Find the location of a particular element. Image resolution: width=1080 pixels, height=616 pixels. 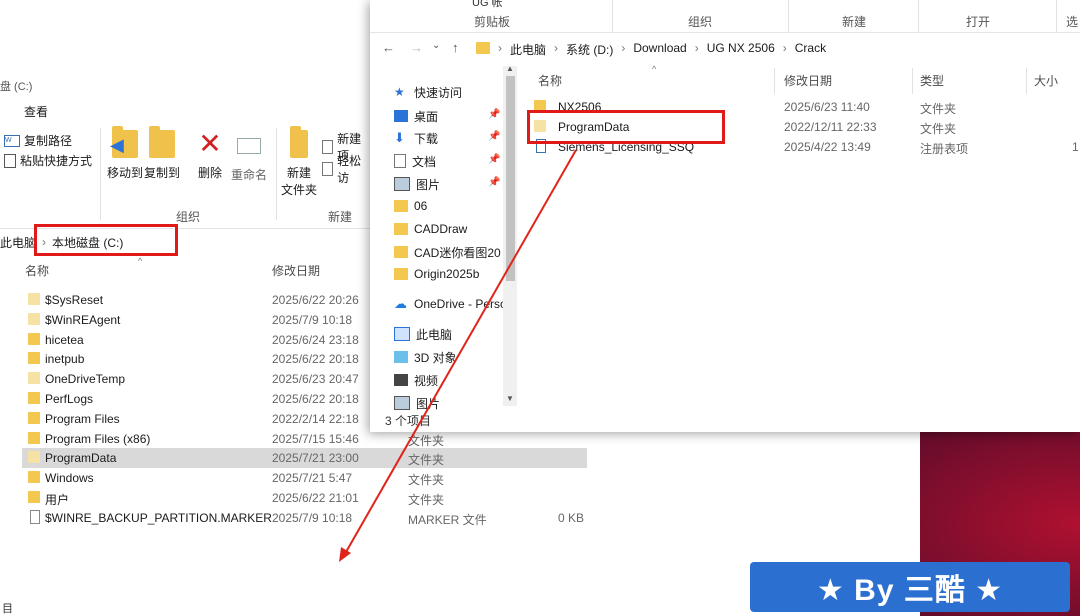

arrow-head is located at coordinates (345, 554).